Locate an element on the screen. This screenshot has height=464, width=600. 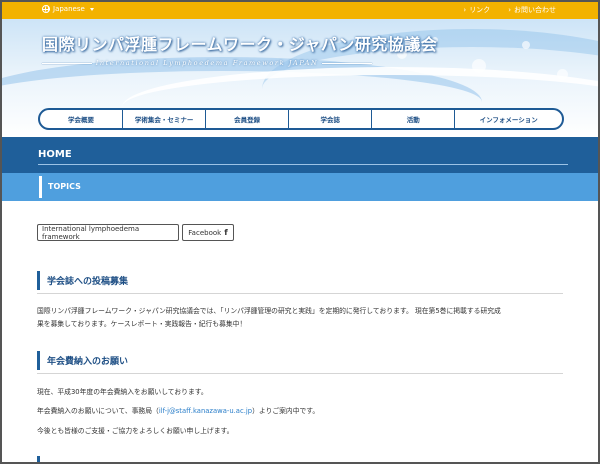
ilf-link-button: International lymphoedema framework is located at coordinates (108, 232).